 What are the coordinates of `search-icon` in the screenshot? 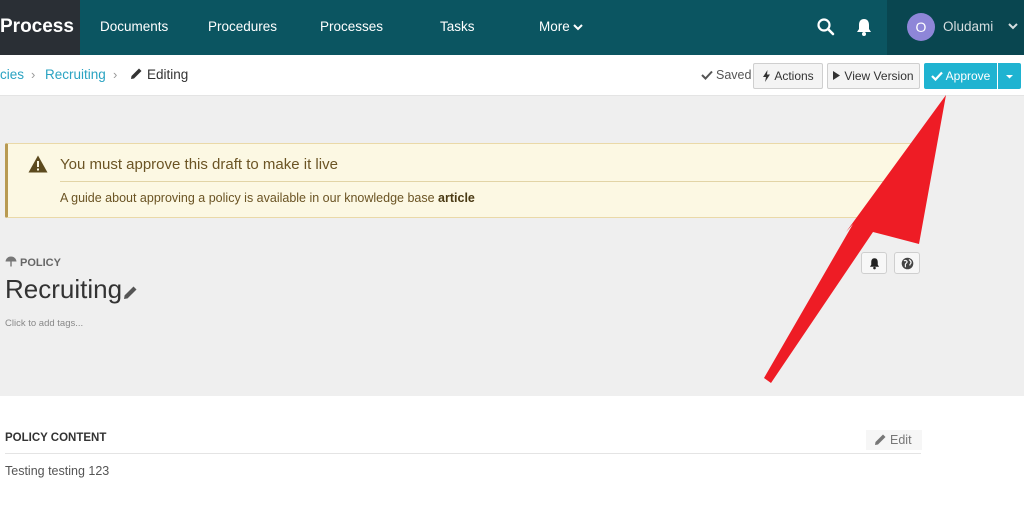 It's located at (826, 27).